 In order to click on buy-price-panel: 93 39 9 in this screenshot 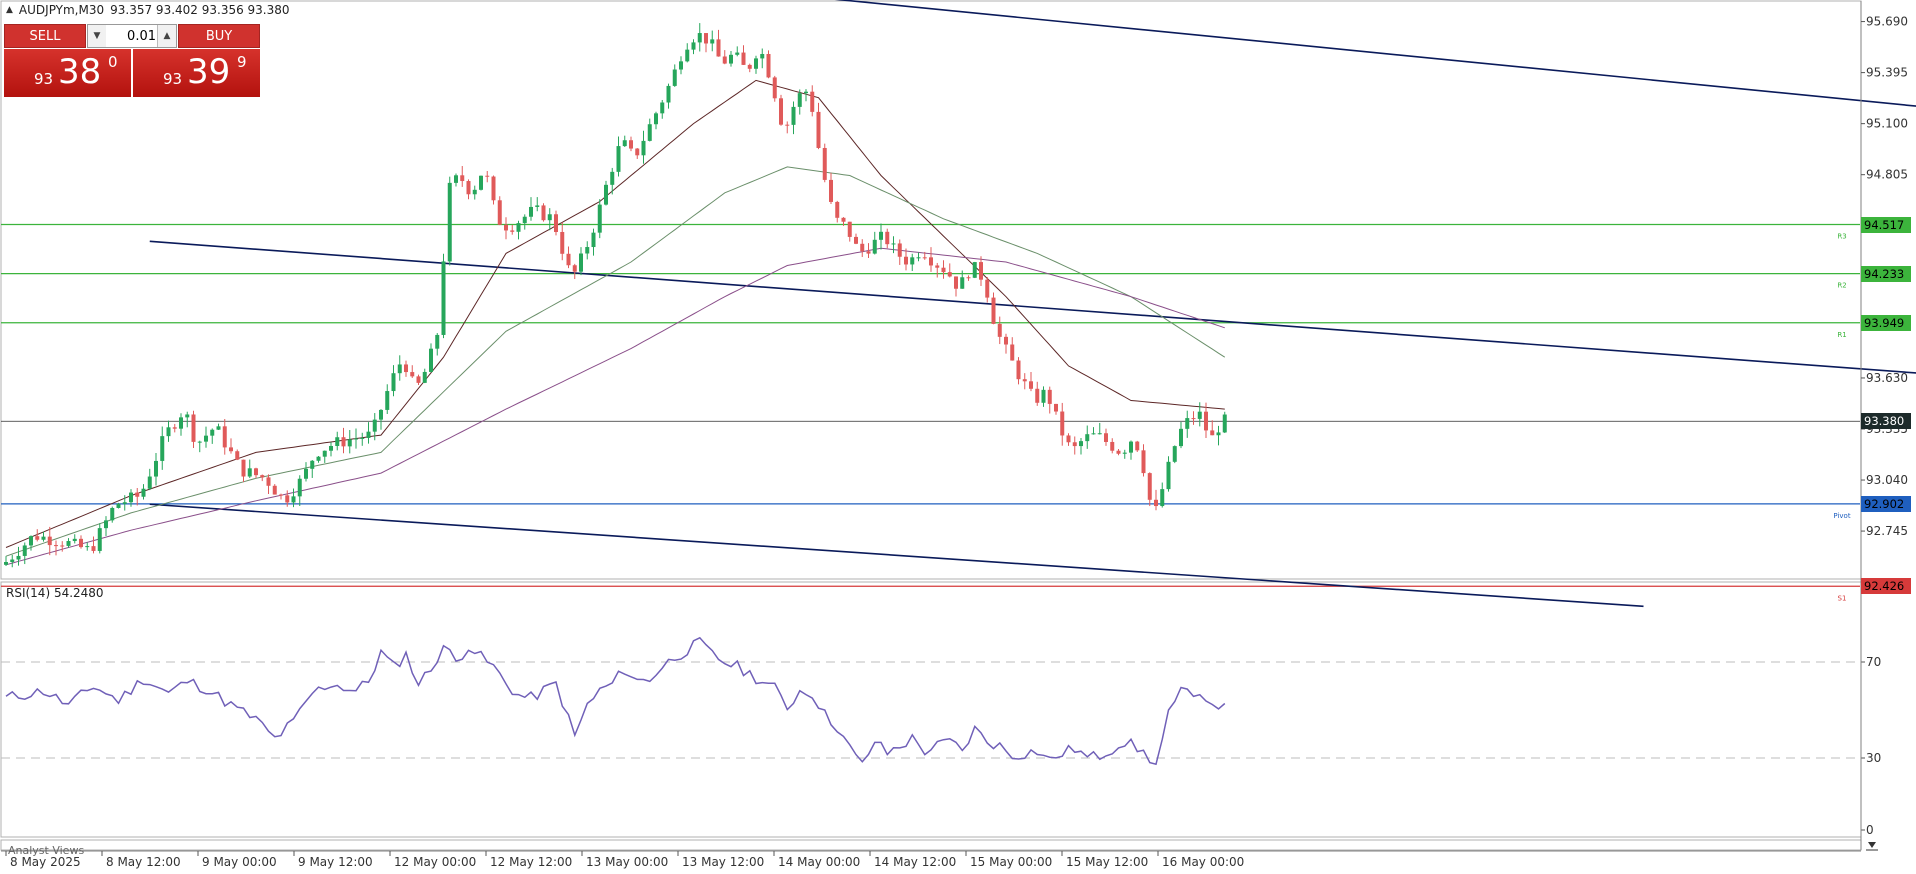, I will do `click(196, 73)`.